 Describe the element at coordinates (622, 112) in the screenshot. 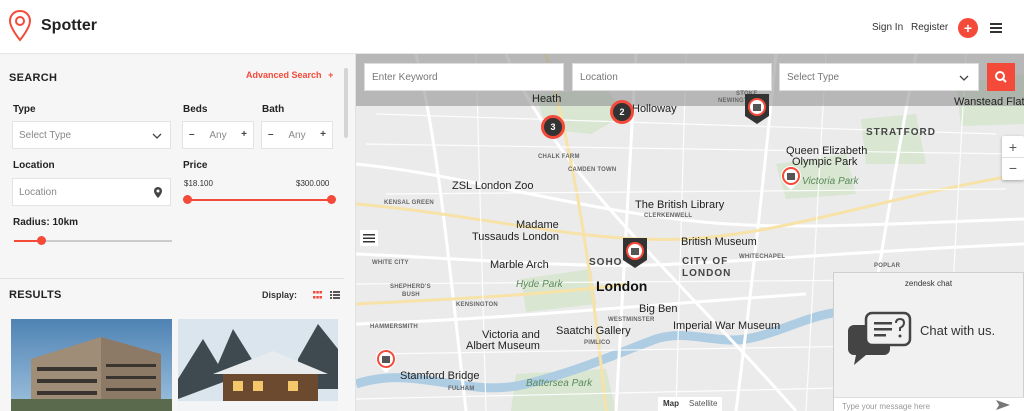

I see `map-cluster-marker: 2` at that location.